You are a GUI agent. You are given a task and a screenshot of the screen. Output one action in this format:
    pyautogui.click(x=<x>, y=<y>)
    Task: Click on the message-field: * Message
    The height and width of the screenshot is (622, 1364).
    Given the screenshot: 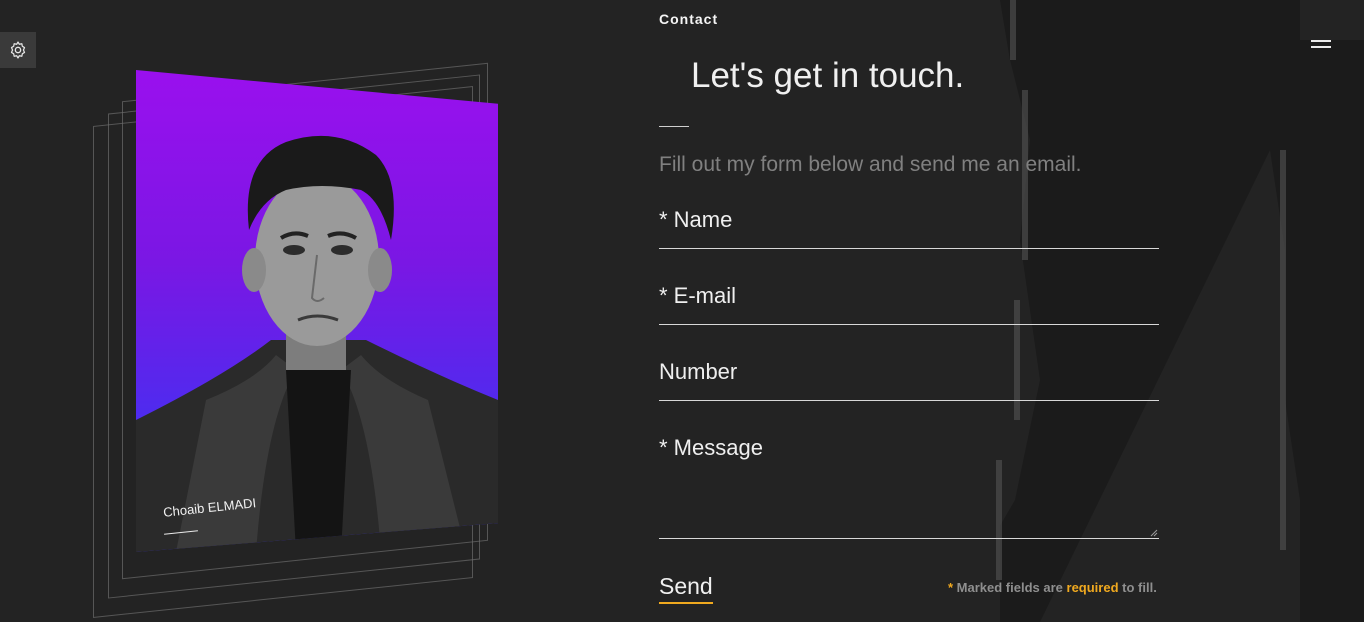 What is the action you would take?
    pyautogui.click(x=909, y=483)
    